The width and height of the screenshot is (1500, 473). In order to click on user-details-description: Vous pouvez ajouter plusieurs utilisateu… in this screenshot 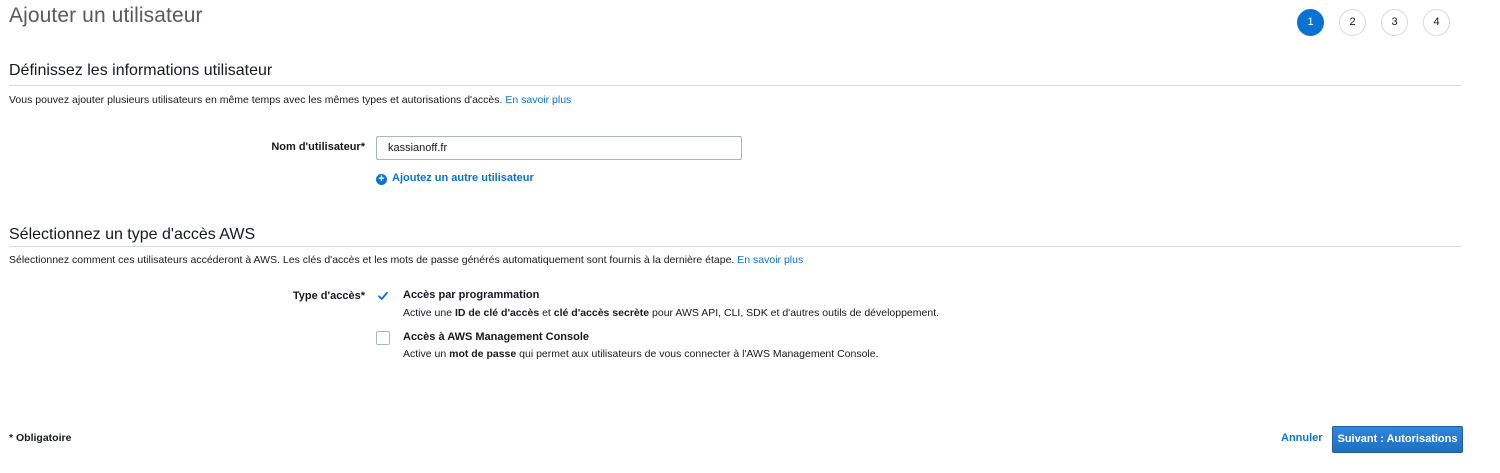, I will do `click(290, 100)`.